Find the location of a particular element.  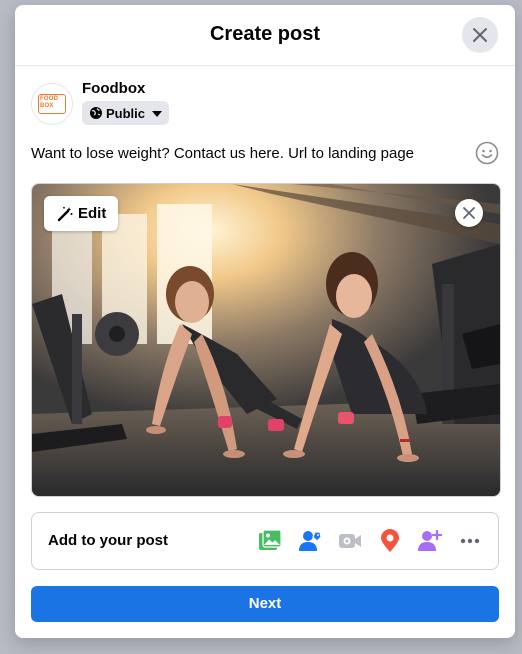

edit-label: Edit is located at coordinates (92, 213).